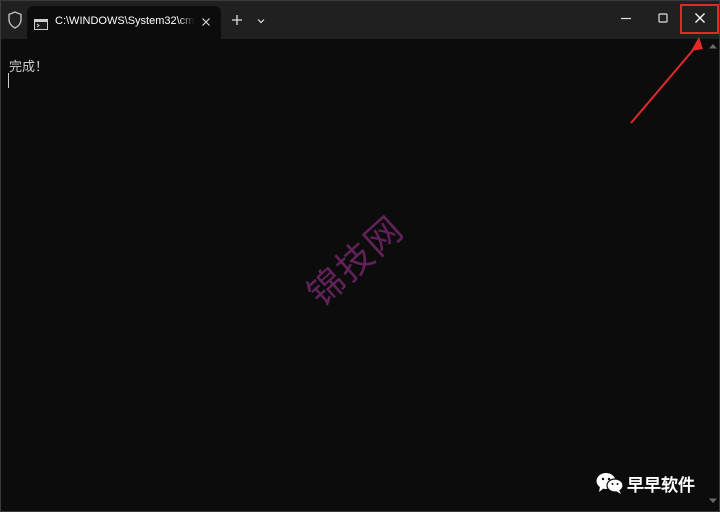  I want to click on shield-icon, so click(15, 20).